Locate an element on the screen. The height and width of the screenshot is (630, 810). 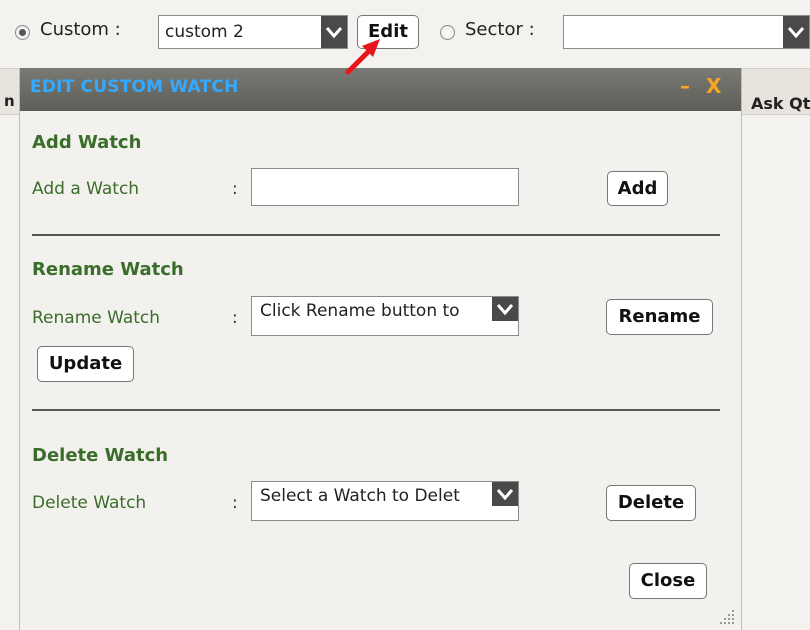
sector-select is located at coordinates (686, 32).